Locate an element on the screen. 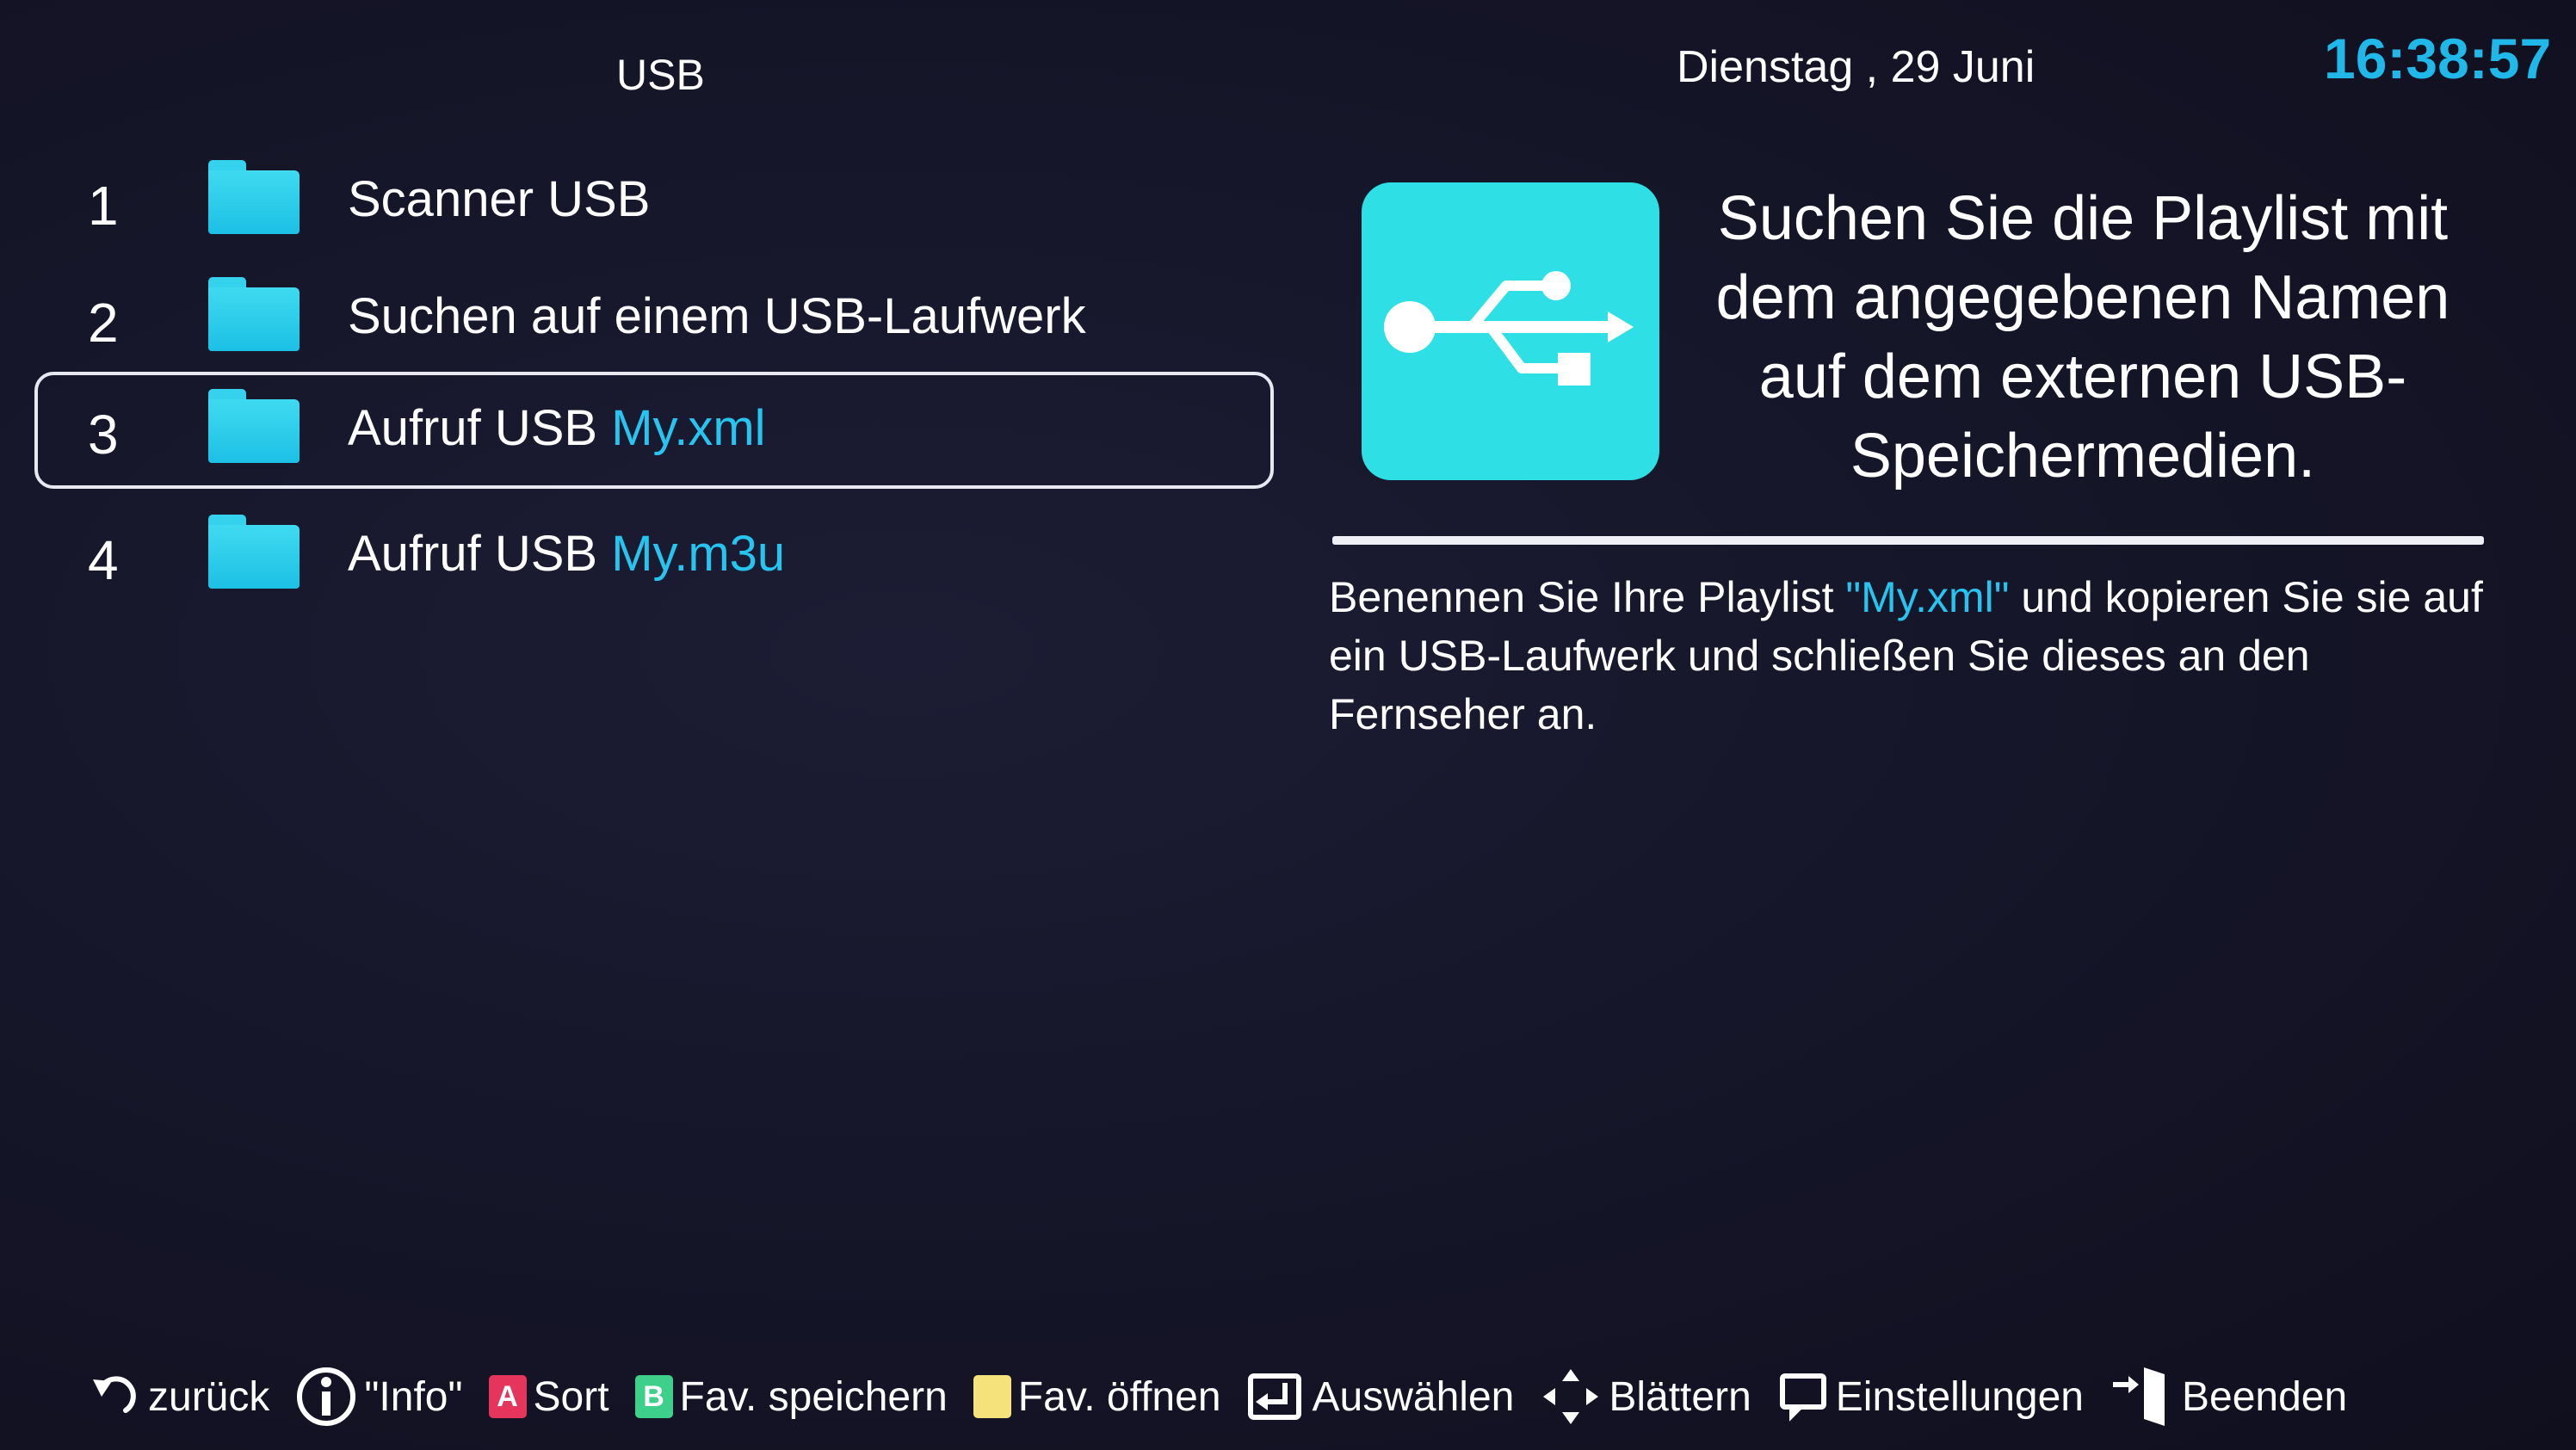 The width and height of the screenshot is (2576, 1450). menu-item-open-my-xml: 3 Aufruf USB My.xml is located at coordinates (654, 430).